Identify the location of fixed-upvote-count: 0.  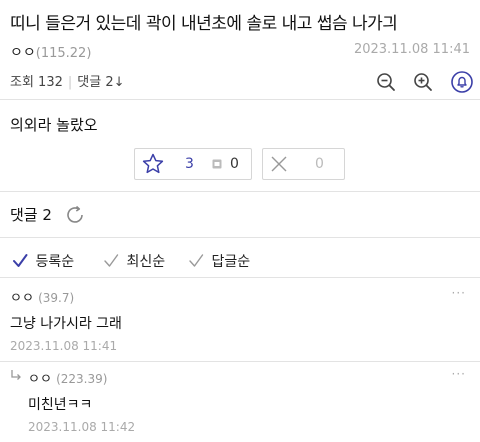
(234, 164).